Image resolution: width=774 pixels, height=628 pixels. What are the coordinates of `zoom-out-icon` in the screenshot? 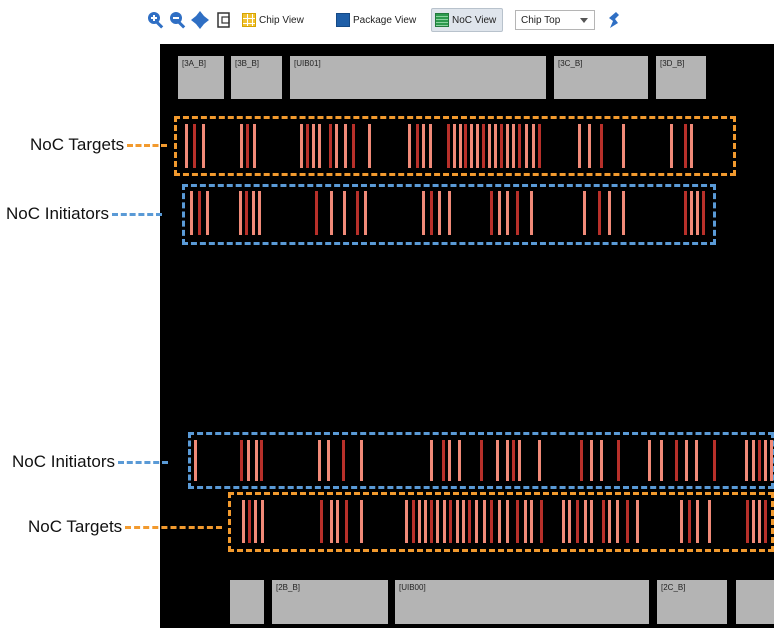 It's located at (178, 20).